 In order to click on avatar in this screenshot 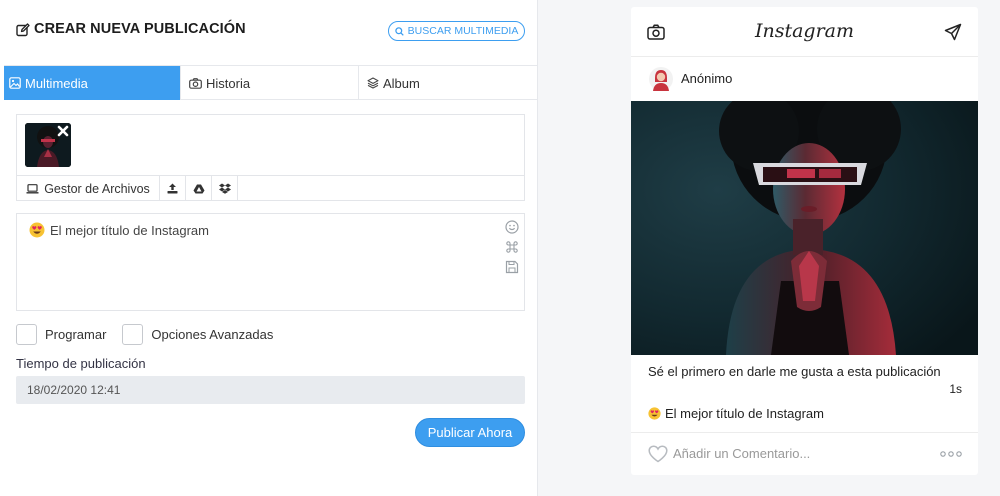, I will do `click(661, 79)`.